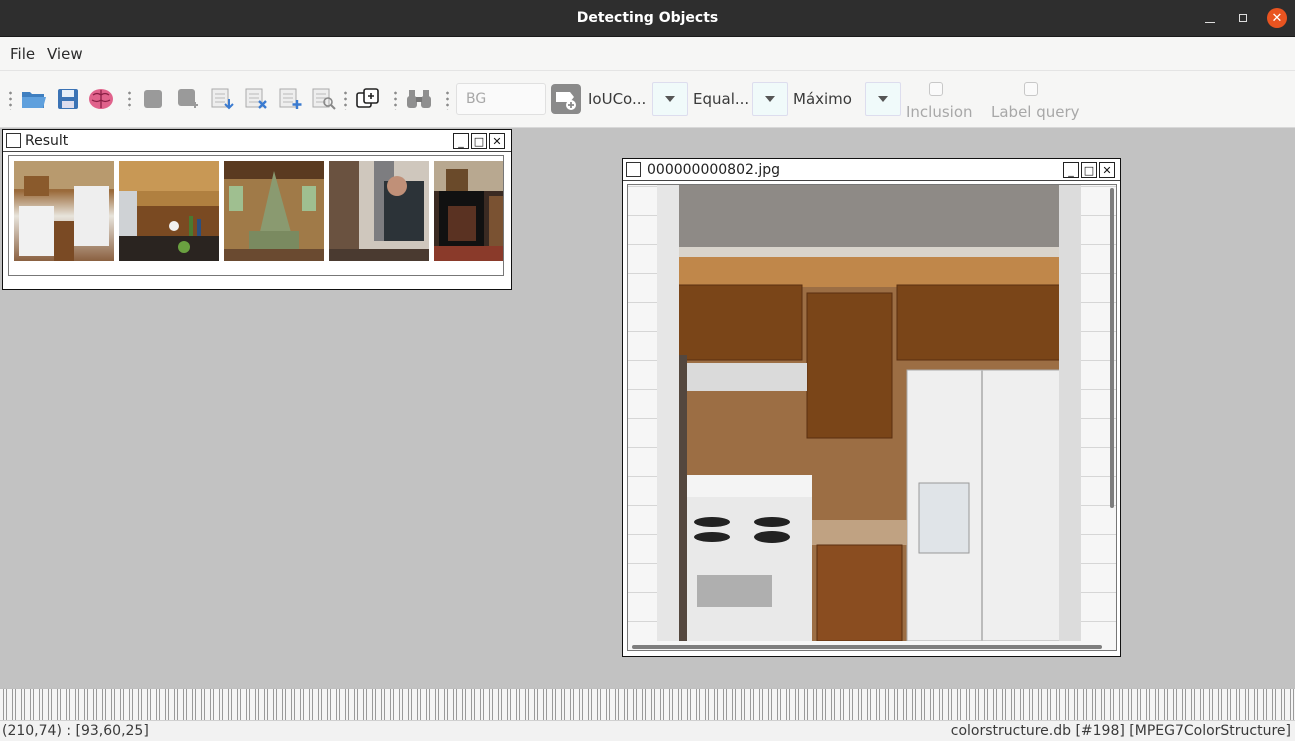 This screenshot has width=1295, height=741. Describe the element at coordinates (188, 99) in the screenshot. I see `add-region-icon` at that location.